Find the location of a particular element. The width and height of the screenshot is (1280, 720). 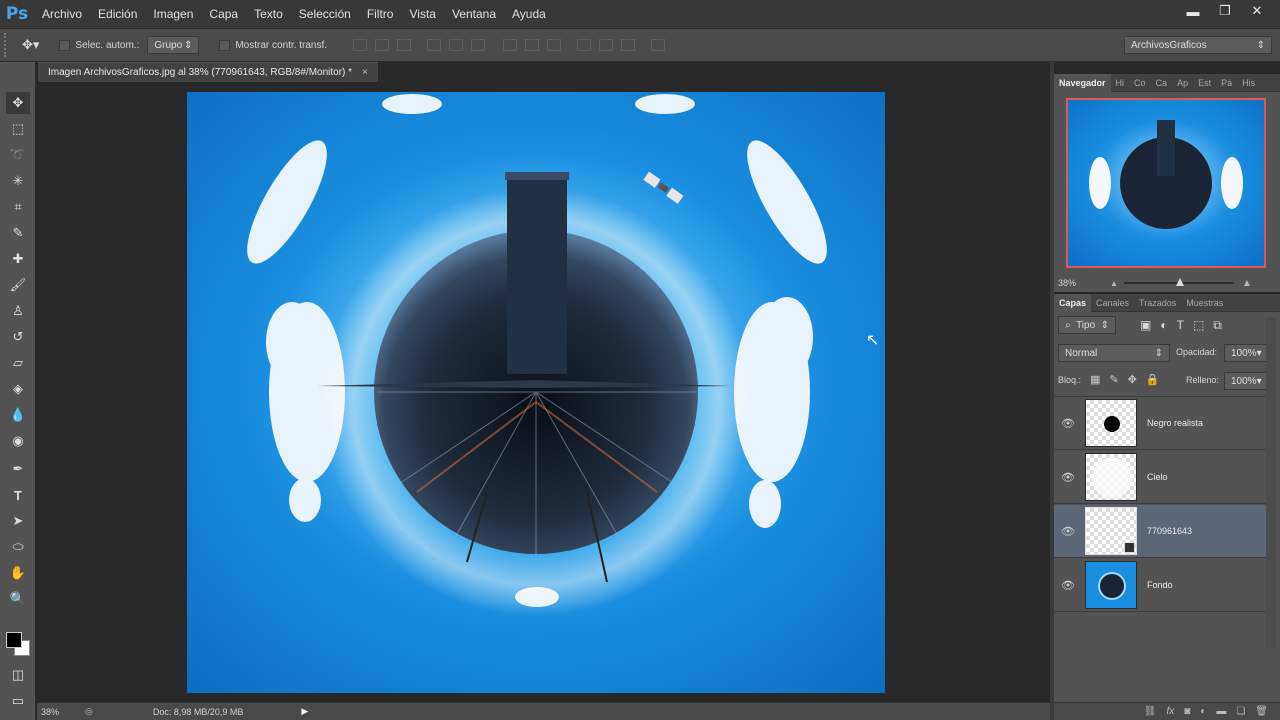

lock-pixels-icon: ✎ is located at coordinates (1113, 379).